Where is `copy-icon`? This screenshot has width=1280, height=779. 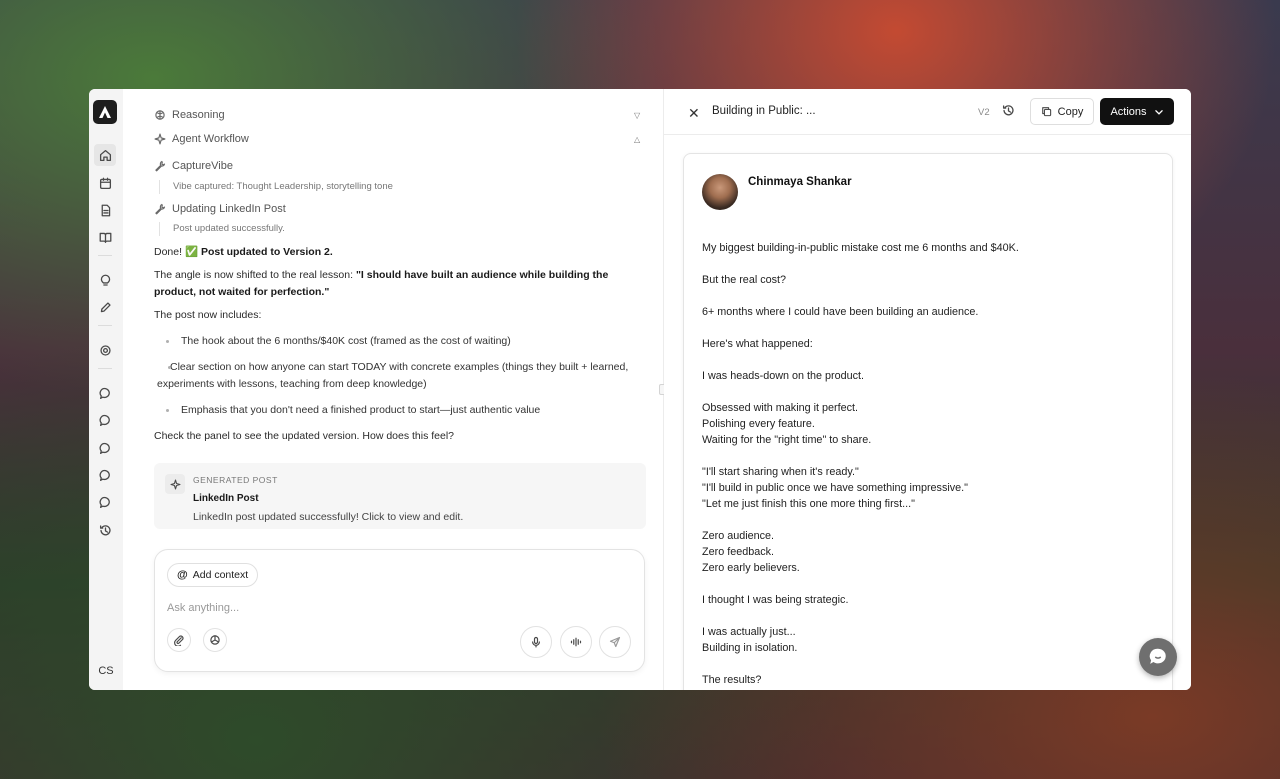
copy-icon is located at coordinates (1046, 112).